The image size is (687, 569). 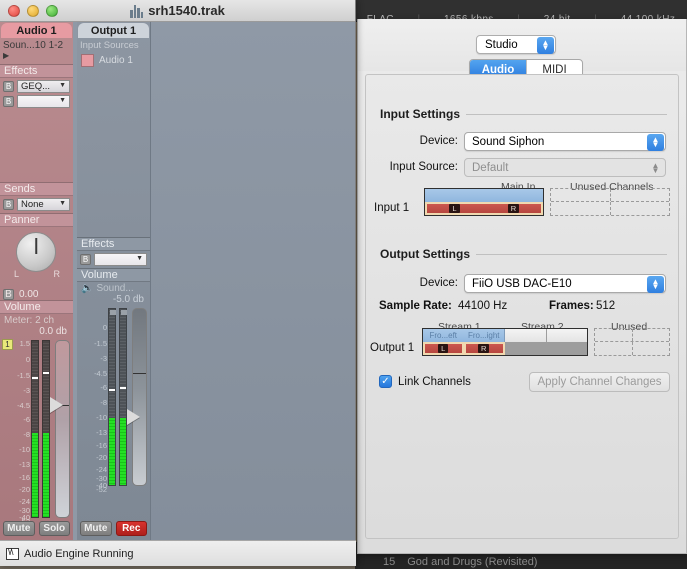 I want to click on meter-channels-label: Meter: 2 ch, so click(x=29, y=320).